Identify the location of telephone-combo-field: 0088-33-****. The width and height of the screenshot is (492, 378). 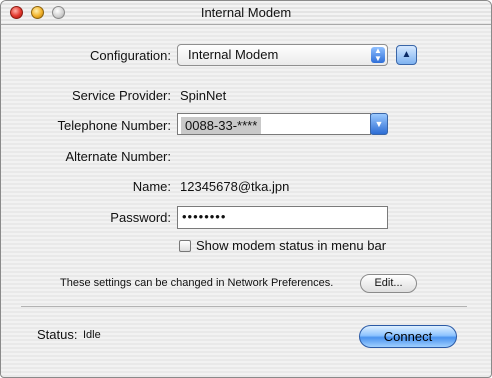
(274, 124).